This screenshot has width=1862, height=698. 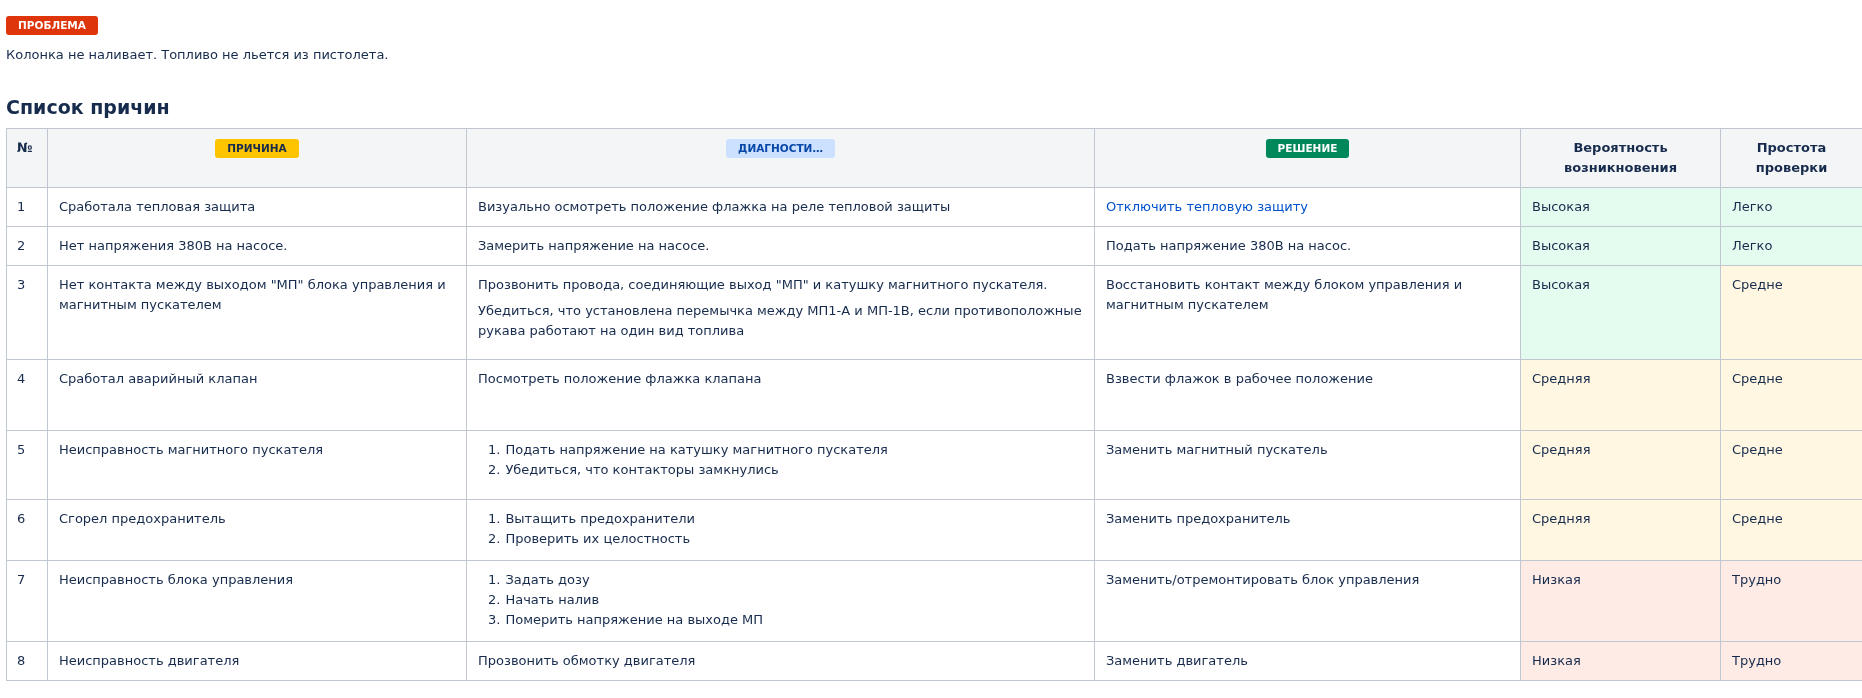 What do you see at coordinates (642, 470) in the screenshot?
I see `diagnostic-step: Убедиться, что контакторы замкнулись` at bounding box center [642, 470].